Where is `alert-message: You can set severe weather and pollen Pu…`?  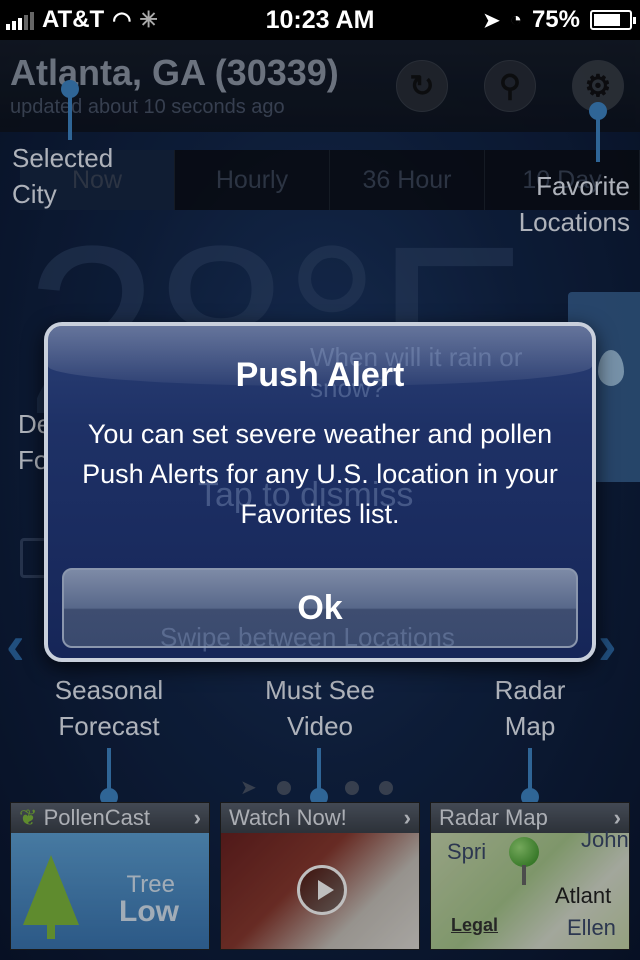 alert-message: You can set severe weather and pollen Pu… is located at coordinates (320, 474).